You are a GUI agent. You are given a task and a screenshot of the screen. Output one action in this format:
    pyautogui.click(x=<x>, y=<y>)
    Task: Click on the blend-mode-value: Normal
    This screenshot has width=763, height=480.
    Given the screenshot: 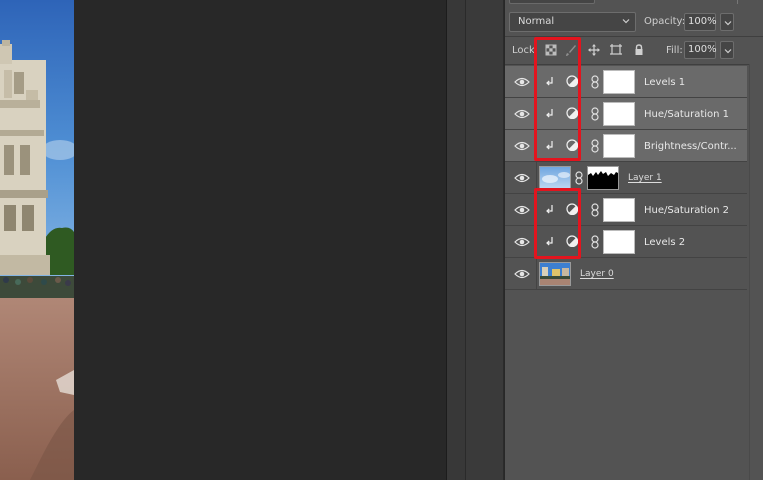 What is the action you would take?
    pyautogui.click(x=536, y=21)
    